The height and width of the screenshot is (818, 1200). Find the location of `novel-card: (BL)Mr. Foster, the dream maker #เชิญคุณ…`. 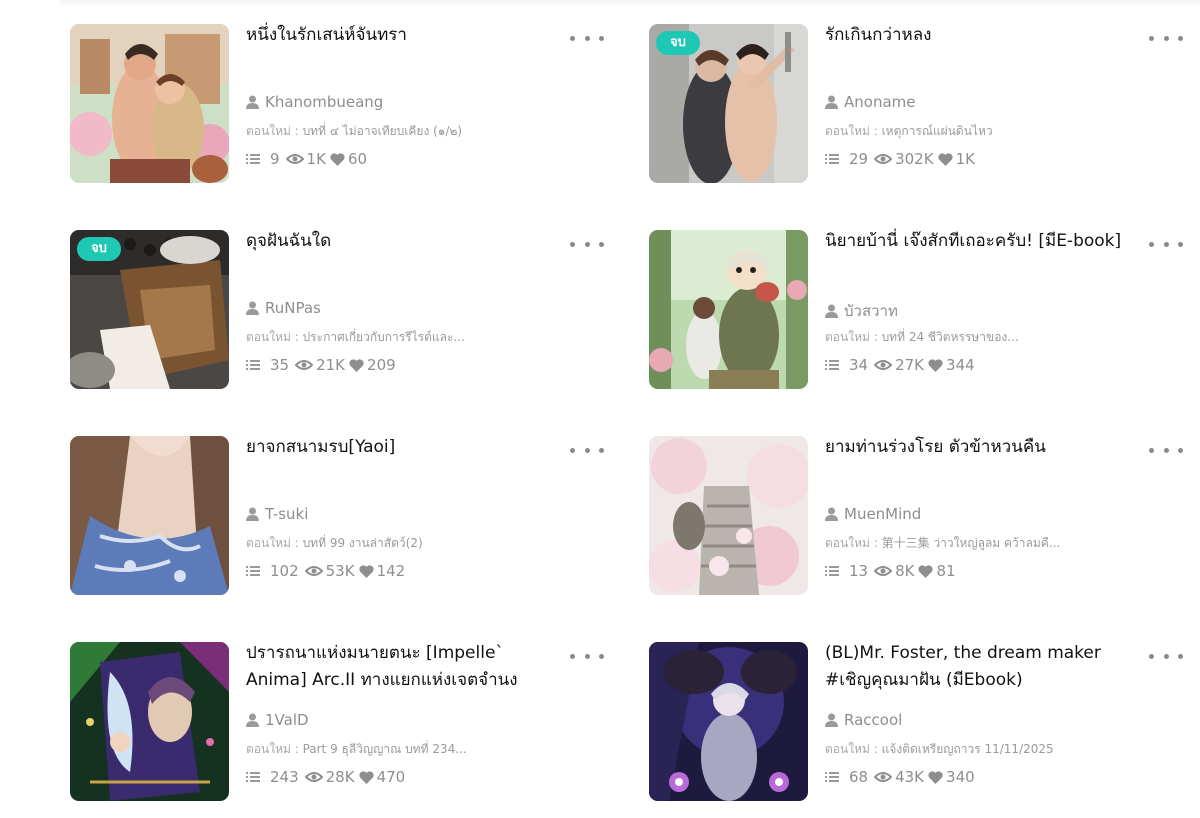

novel-card: (BL)Mr. Foster, the dream maker #เชิญคุณ… is located at coordinates (924, 722).